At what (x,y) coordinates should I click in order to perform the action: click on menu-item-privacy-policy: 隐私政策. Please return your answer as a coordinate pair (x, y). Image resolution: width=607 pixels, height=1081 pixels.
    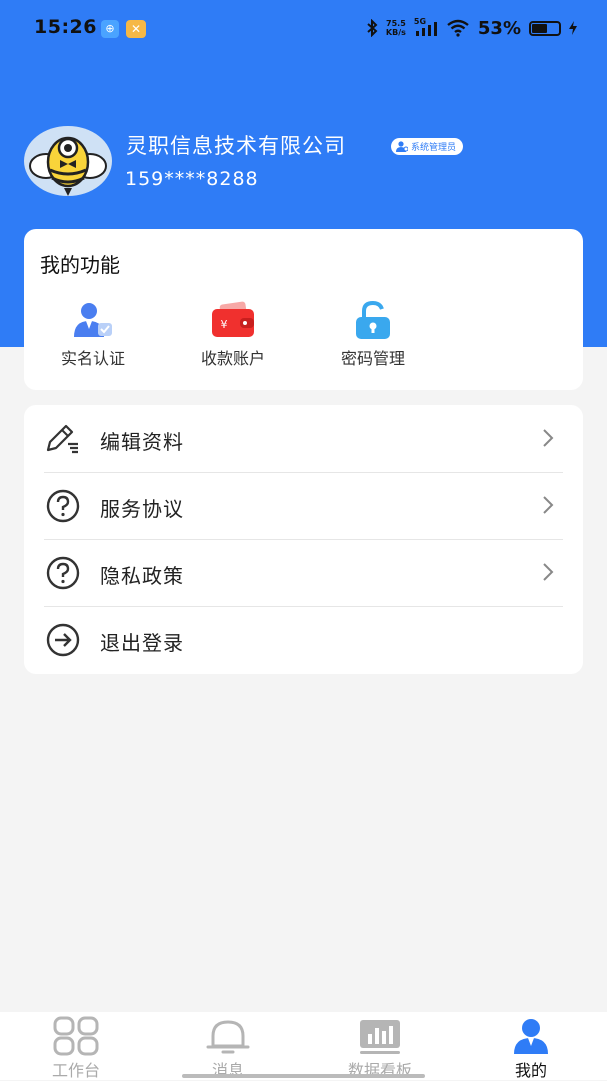
    Looking at the image, I should click on (303, 572).